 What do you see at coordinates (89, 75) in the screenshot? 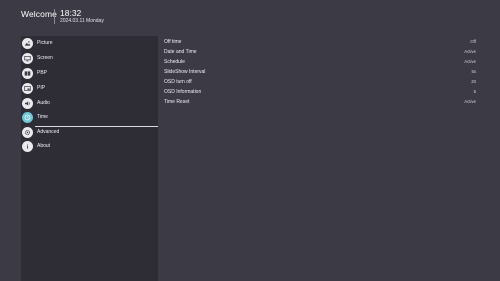
I see `sidebar-item-pbp: PBP` at bounding box center [89, 75].